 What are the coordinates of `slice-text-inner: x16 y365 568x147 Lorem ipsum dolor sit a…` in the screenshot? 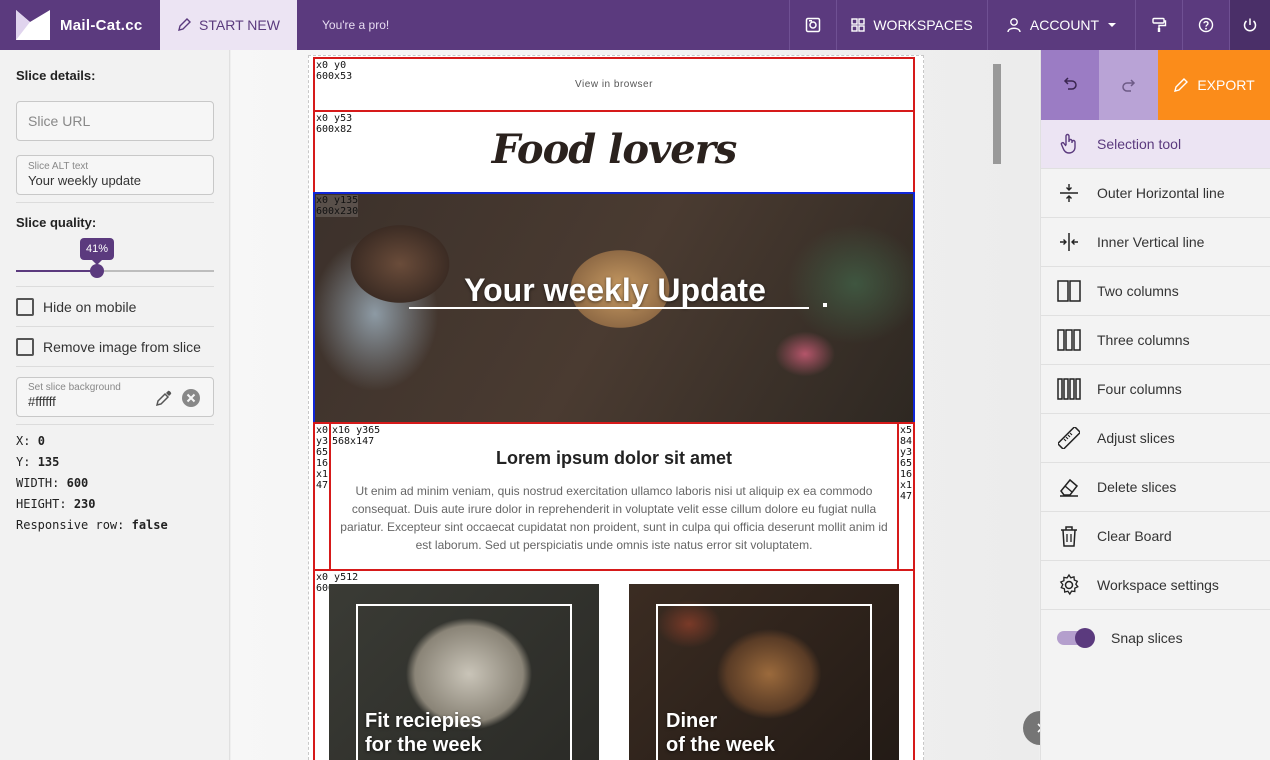 It's located at (614, 496).